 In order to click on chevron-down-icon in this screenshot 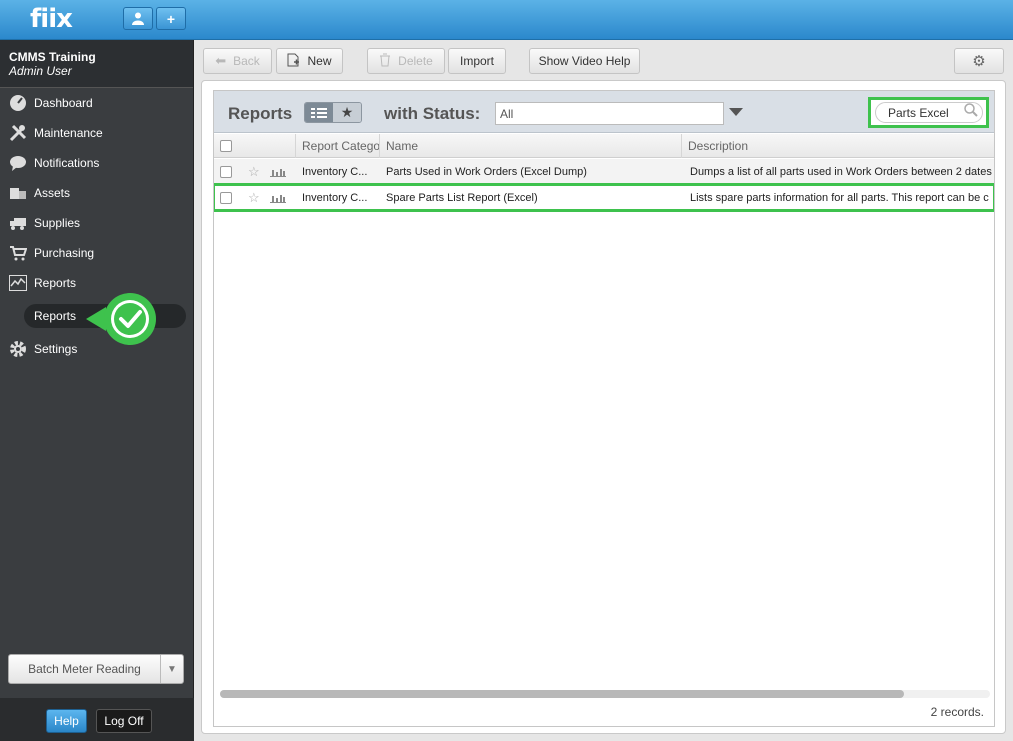, I will do `click(736, 112)`.